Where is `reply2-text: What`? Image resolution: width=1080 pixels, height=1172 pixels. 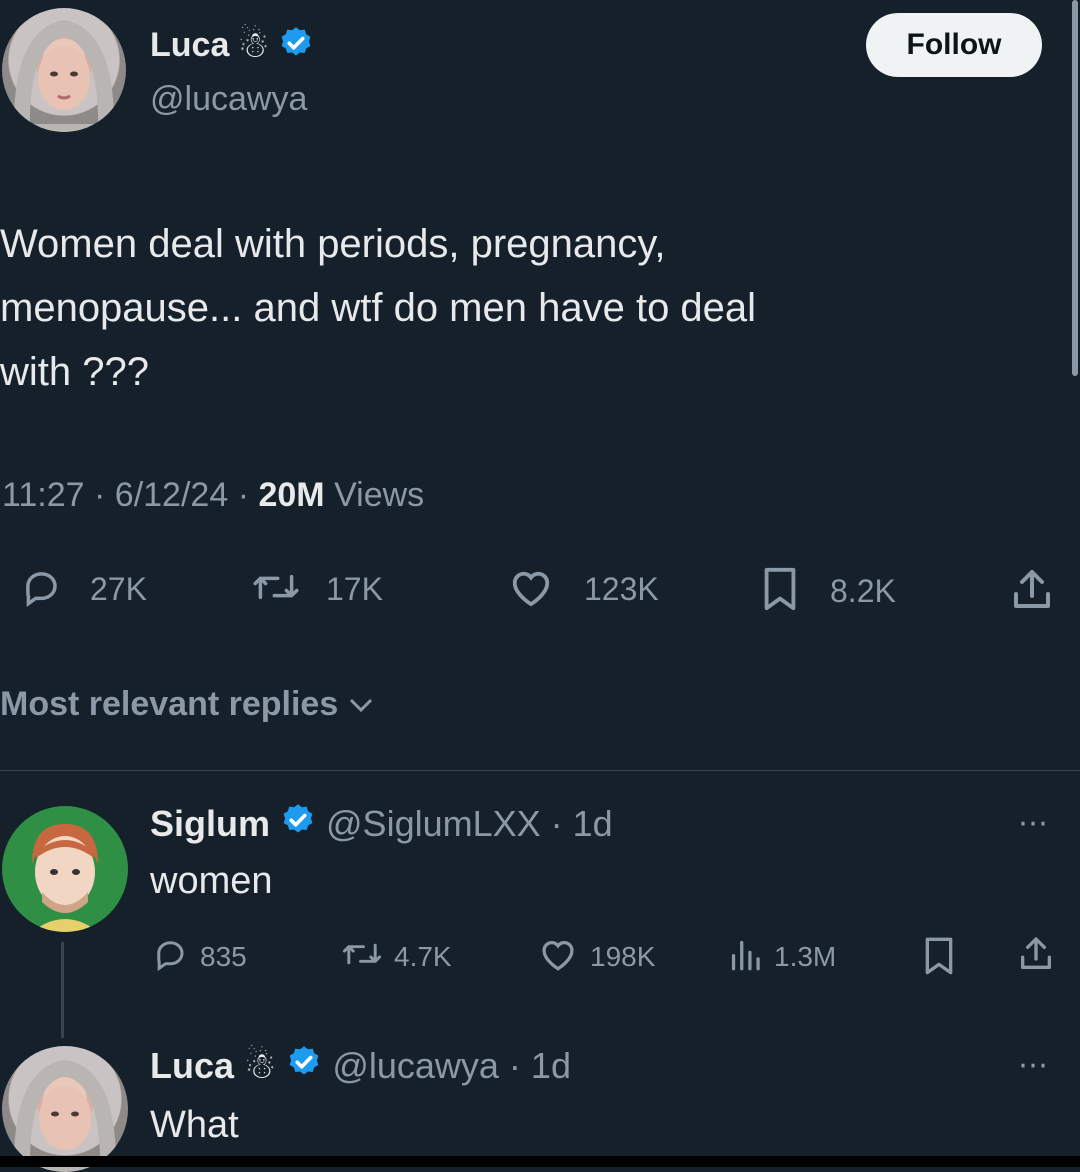
reply2-text: What is located at coordinates (194, 1125).